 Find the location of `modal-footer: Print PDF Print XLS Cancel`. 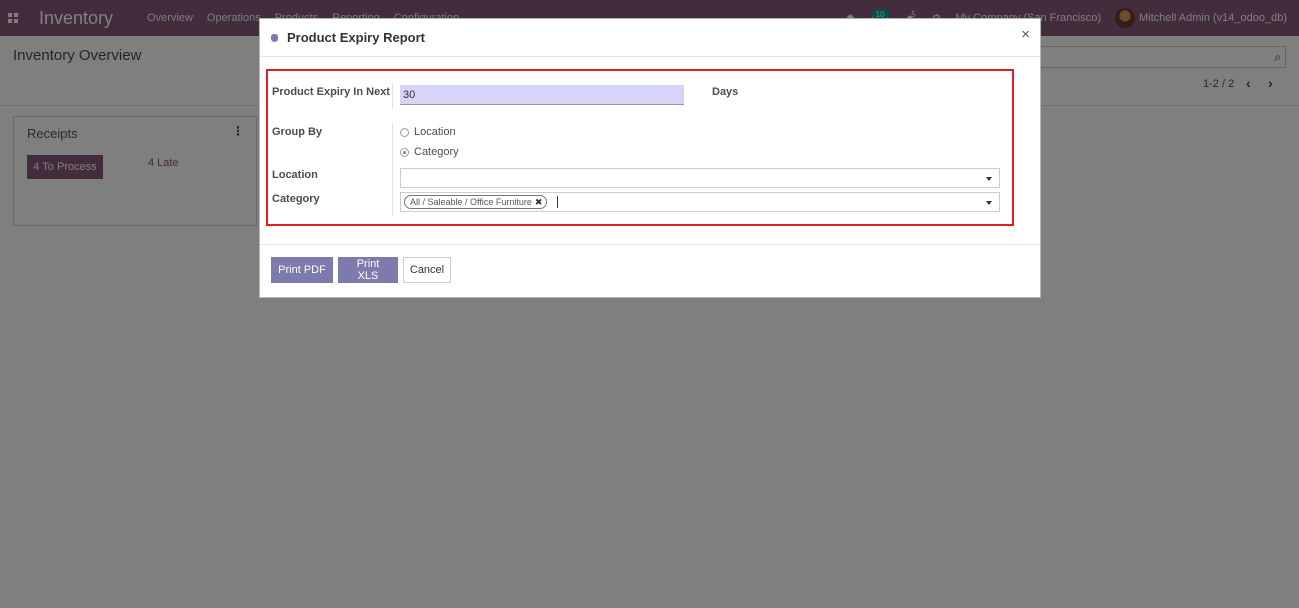

modal-footer: Print PDF Print XLS Cancel is located at coordinates (650, 271).